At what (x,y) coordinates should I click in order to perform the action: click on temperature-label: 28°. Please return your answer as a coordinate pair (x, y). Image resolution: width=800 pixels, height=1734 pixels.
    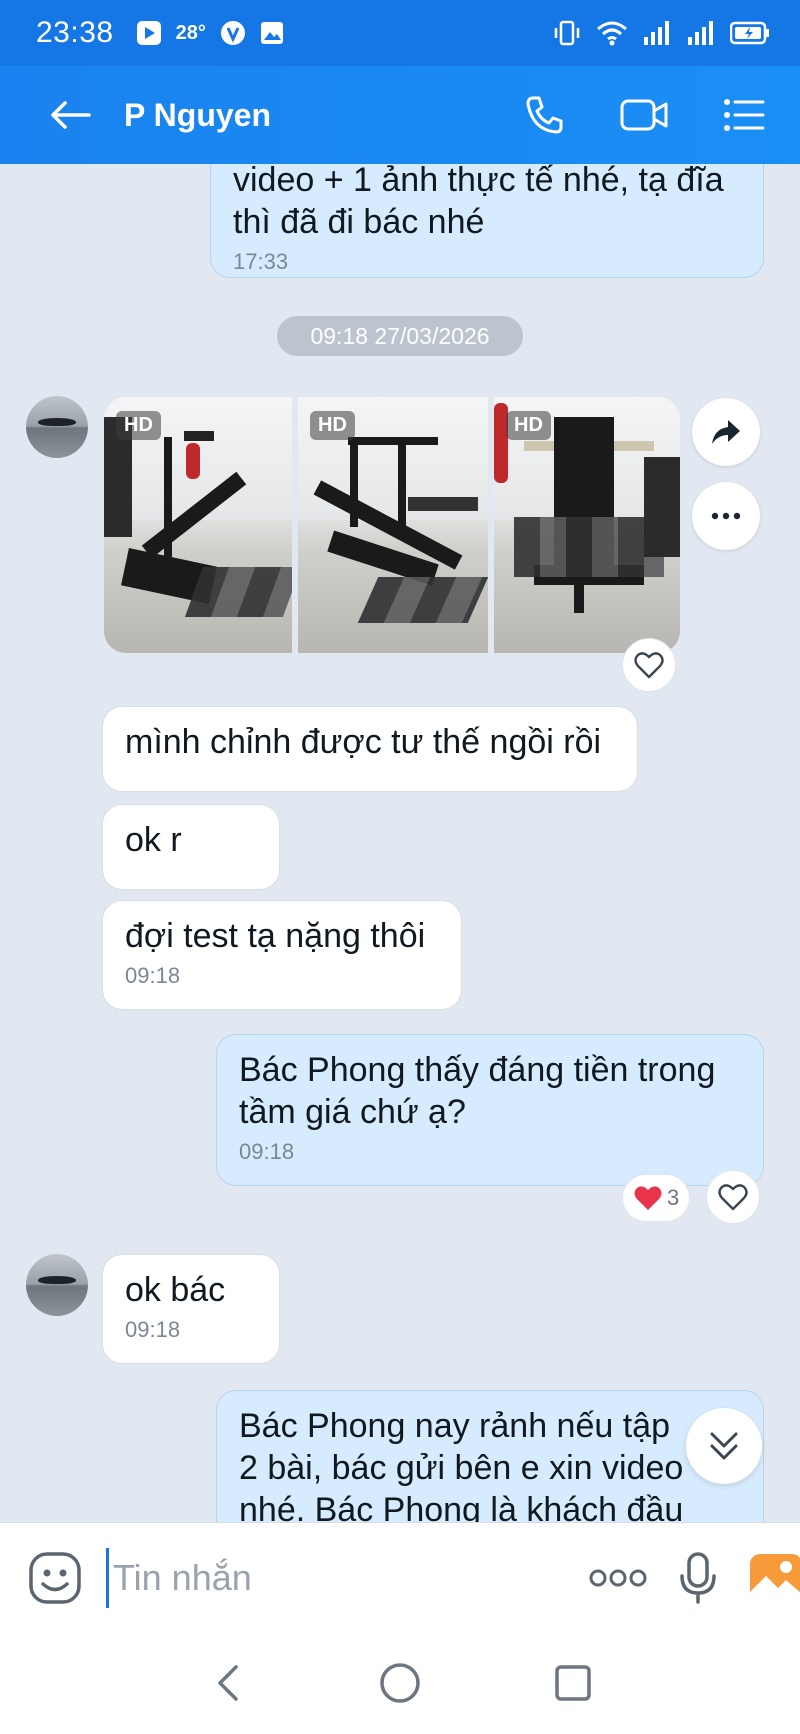
    Looking at the image, I should click on (190, 32).